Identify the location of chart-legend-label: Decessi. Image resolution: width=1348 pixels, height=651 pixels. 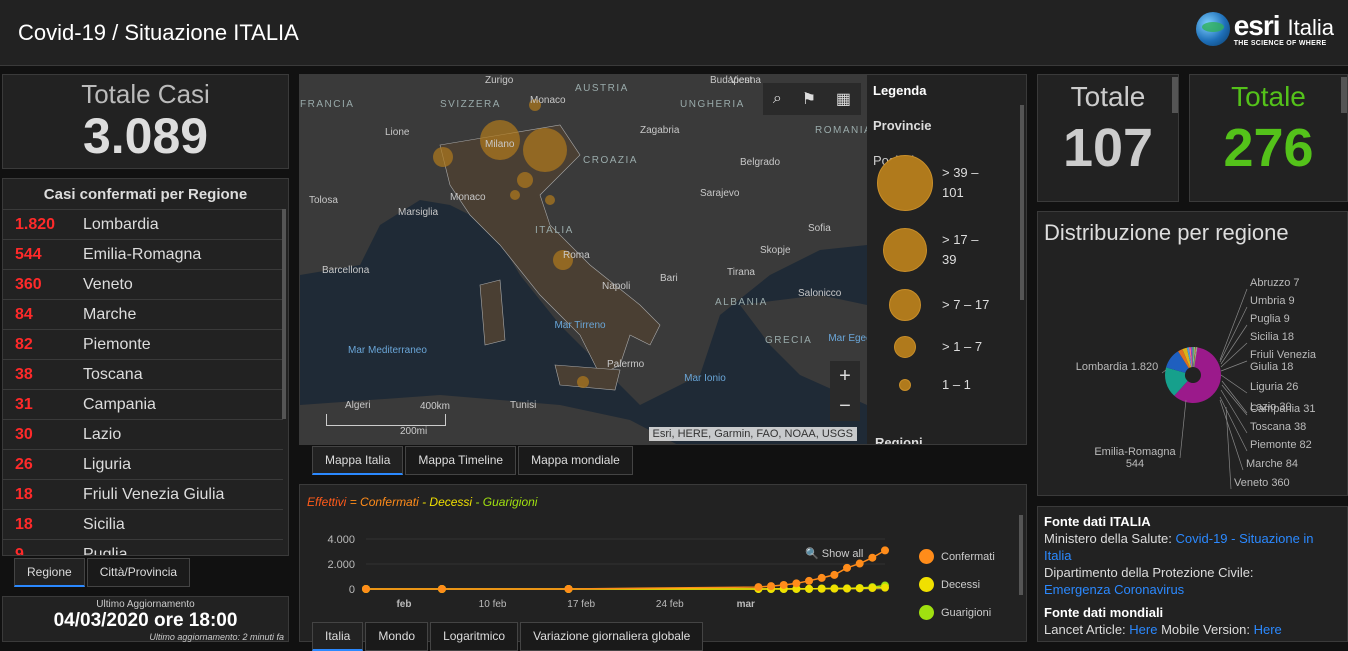
(961, 584).